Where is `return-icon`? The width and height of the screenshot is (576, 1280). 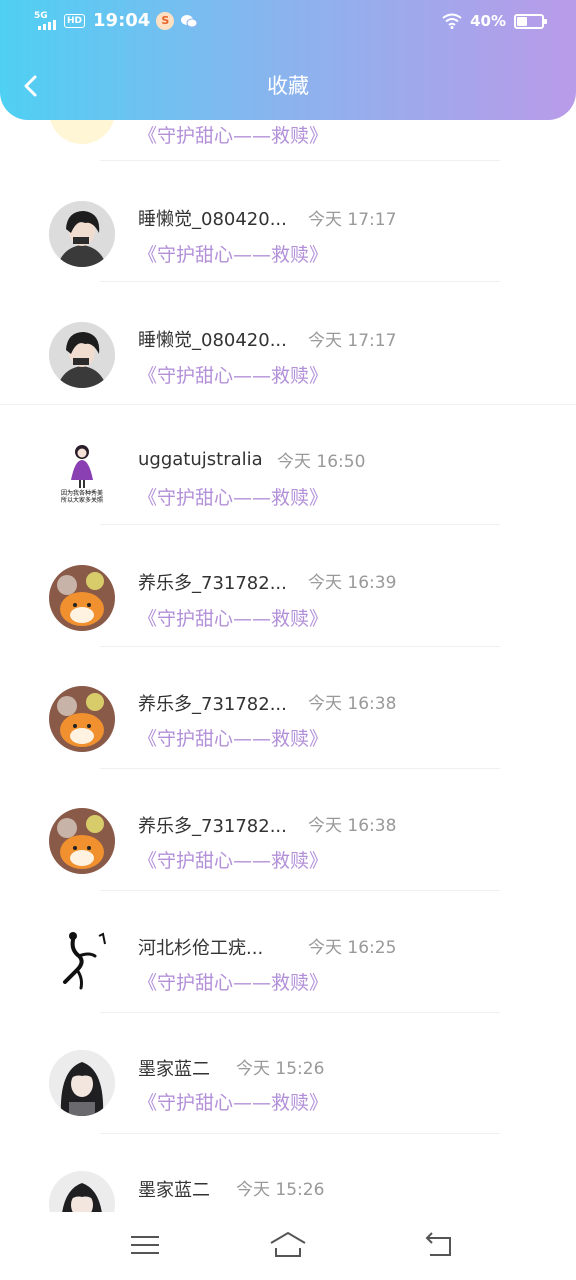 return-icon is located at coordinates (440, 1245).